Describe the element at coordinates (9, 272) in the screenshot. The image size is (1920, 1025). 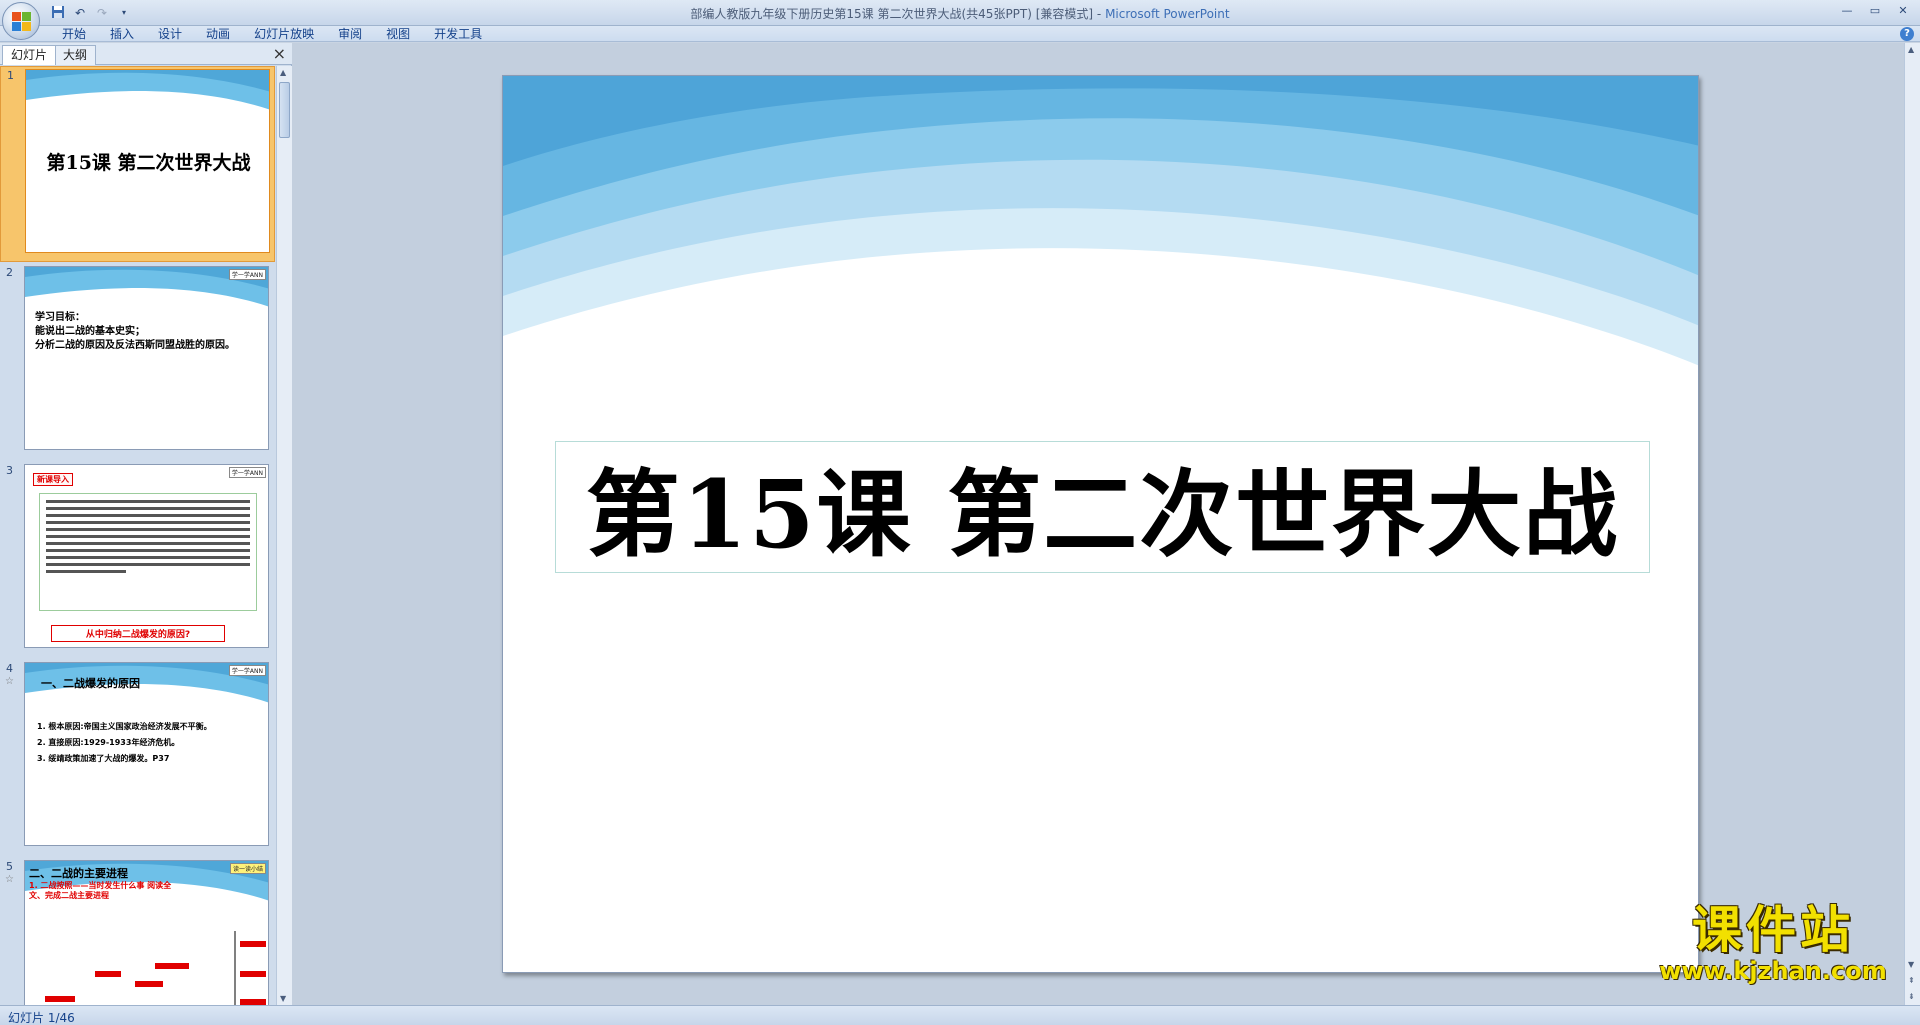
I see `thumbnail-number: 2` at that location.